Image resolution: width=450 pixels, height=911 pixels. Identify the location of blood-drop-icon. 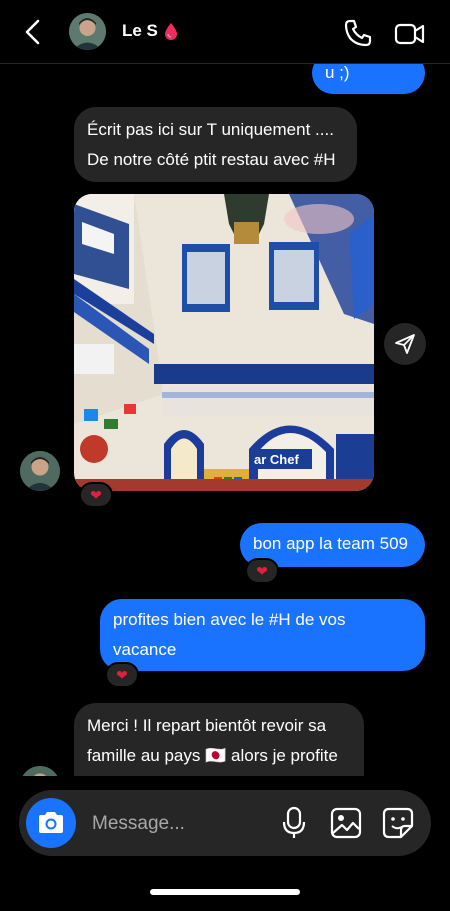
(170, 31).